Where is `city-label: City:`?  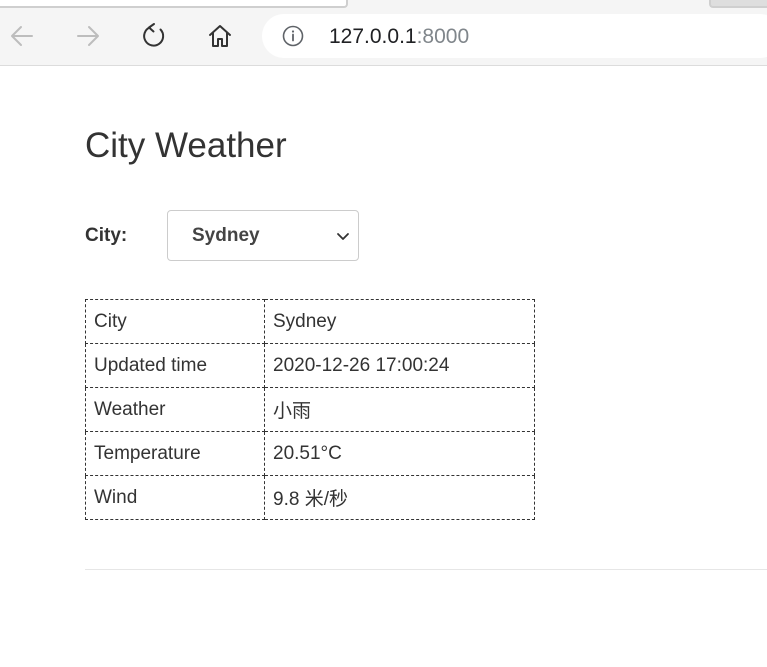
city-label: City: is located at coordinates (106, 235).